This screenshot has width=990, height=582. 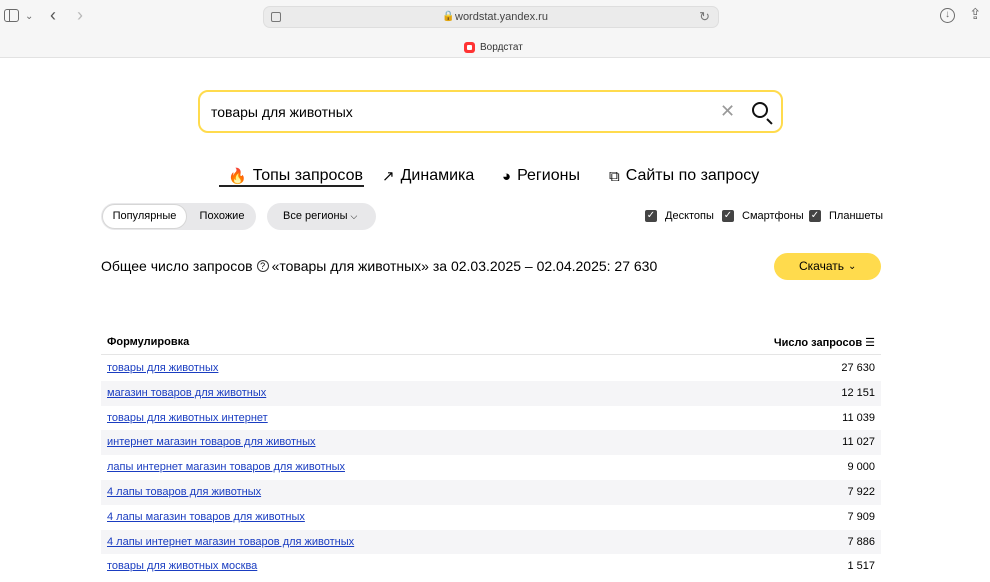 I want to click on download-button: Скачать ⌄, so click(x=827, y=266).